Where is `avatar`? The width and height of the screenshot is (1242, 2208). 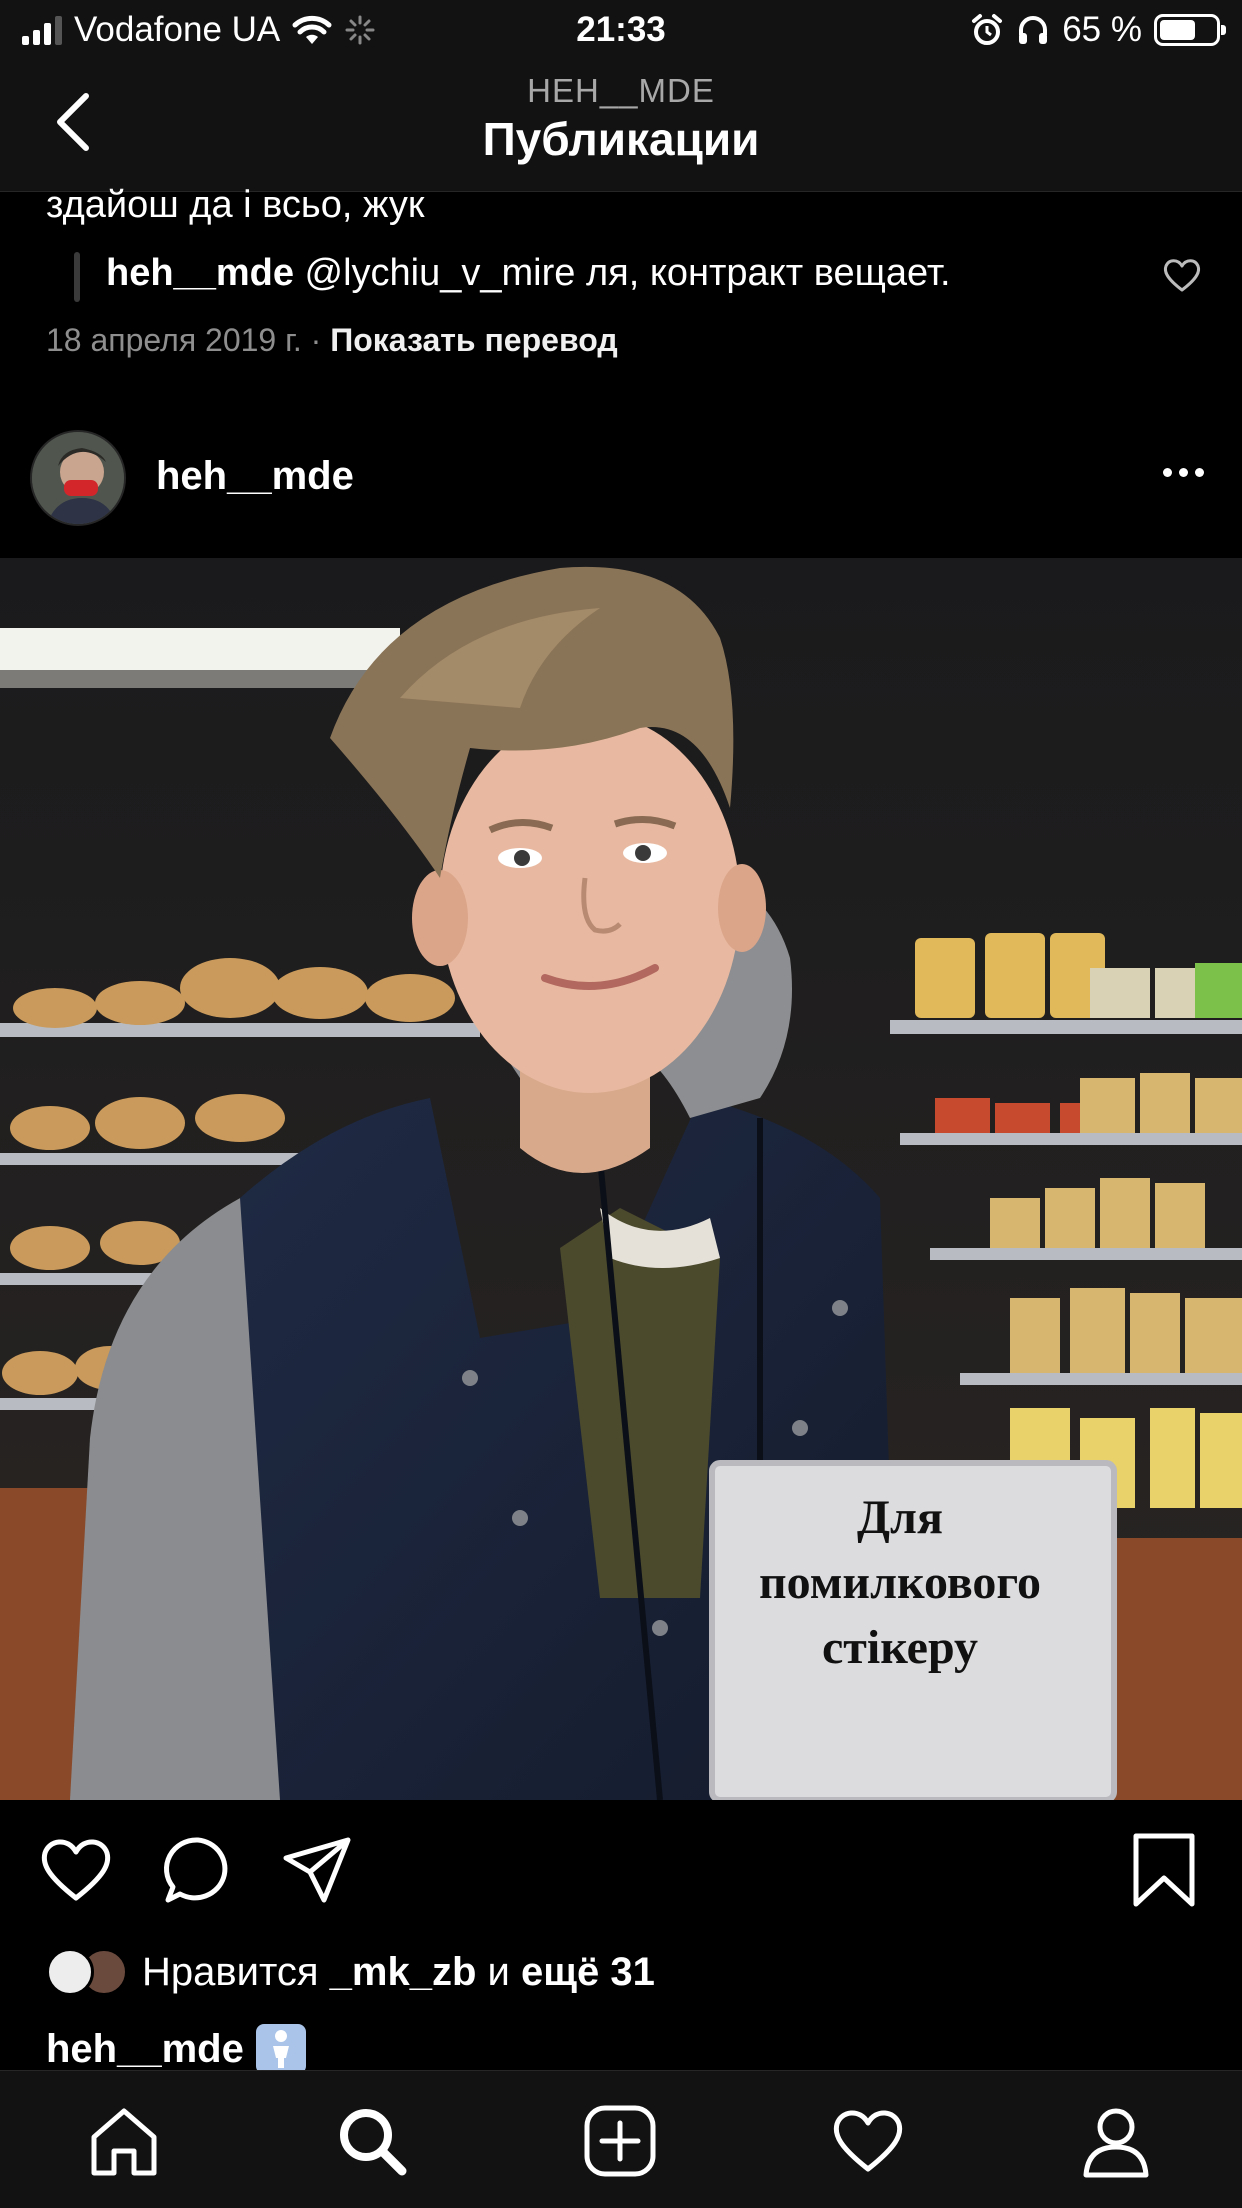
avatar is located at coordinates (78, 478).